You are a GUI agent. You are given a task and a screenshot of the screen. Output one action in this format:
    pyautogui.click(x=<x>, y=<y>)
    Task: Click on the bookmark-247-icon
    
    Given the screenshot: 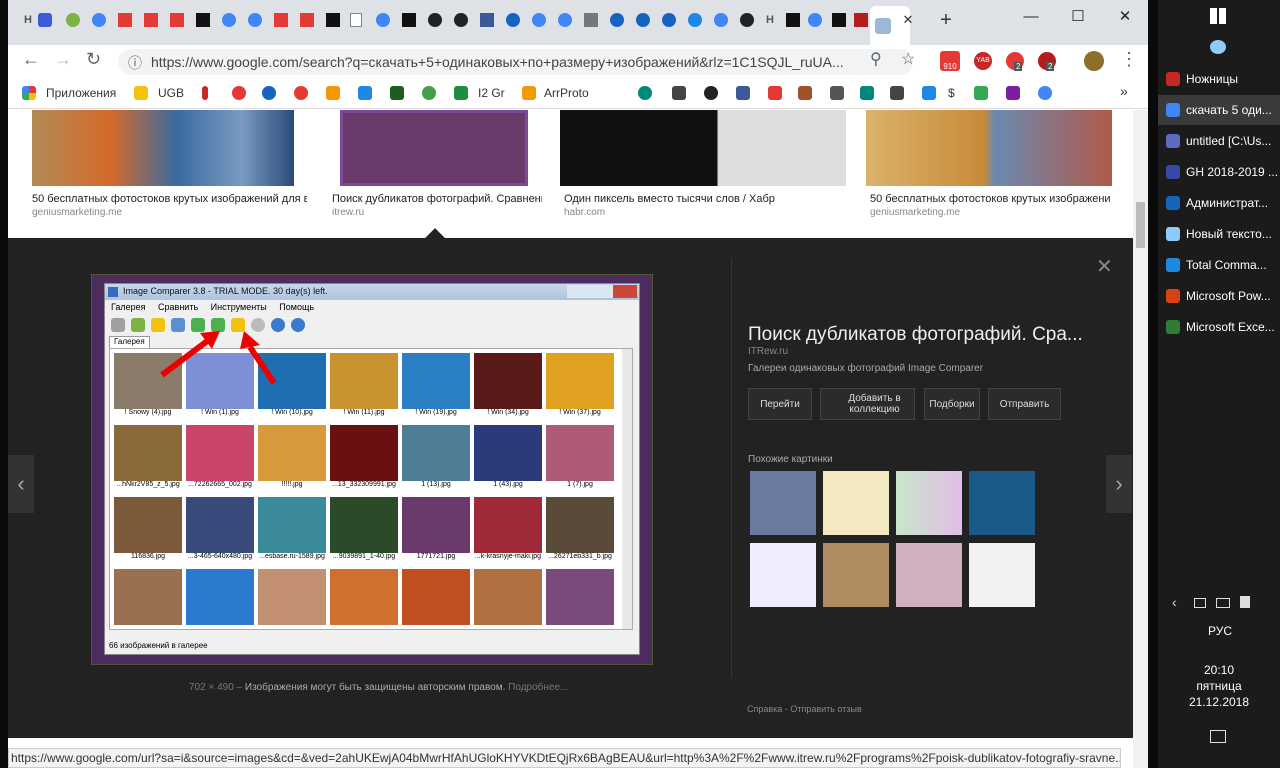 What is the action you would take?
    pyautogui.click(x=397, y=93)
    